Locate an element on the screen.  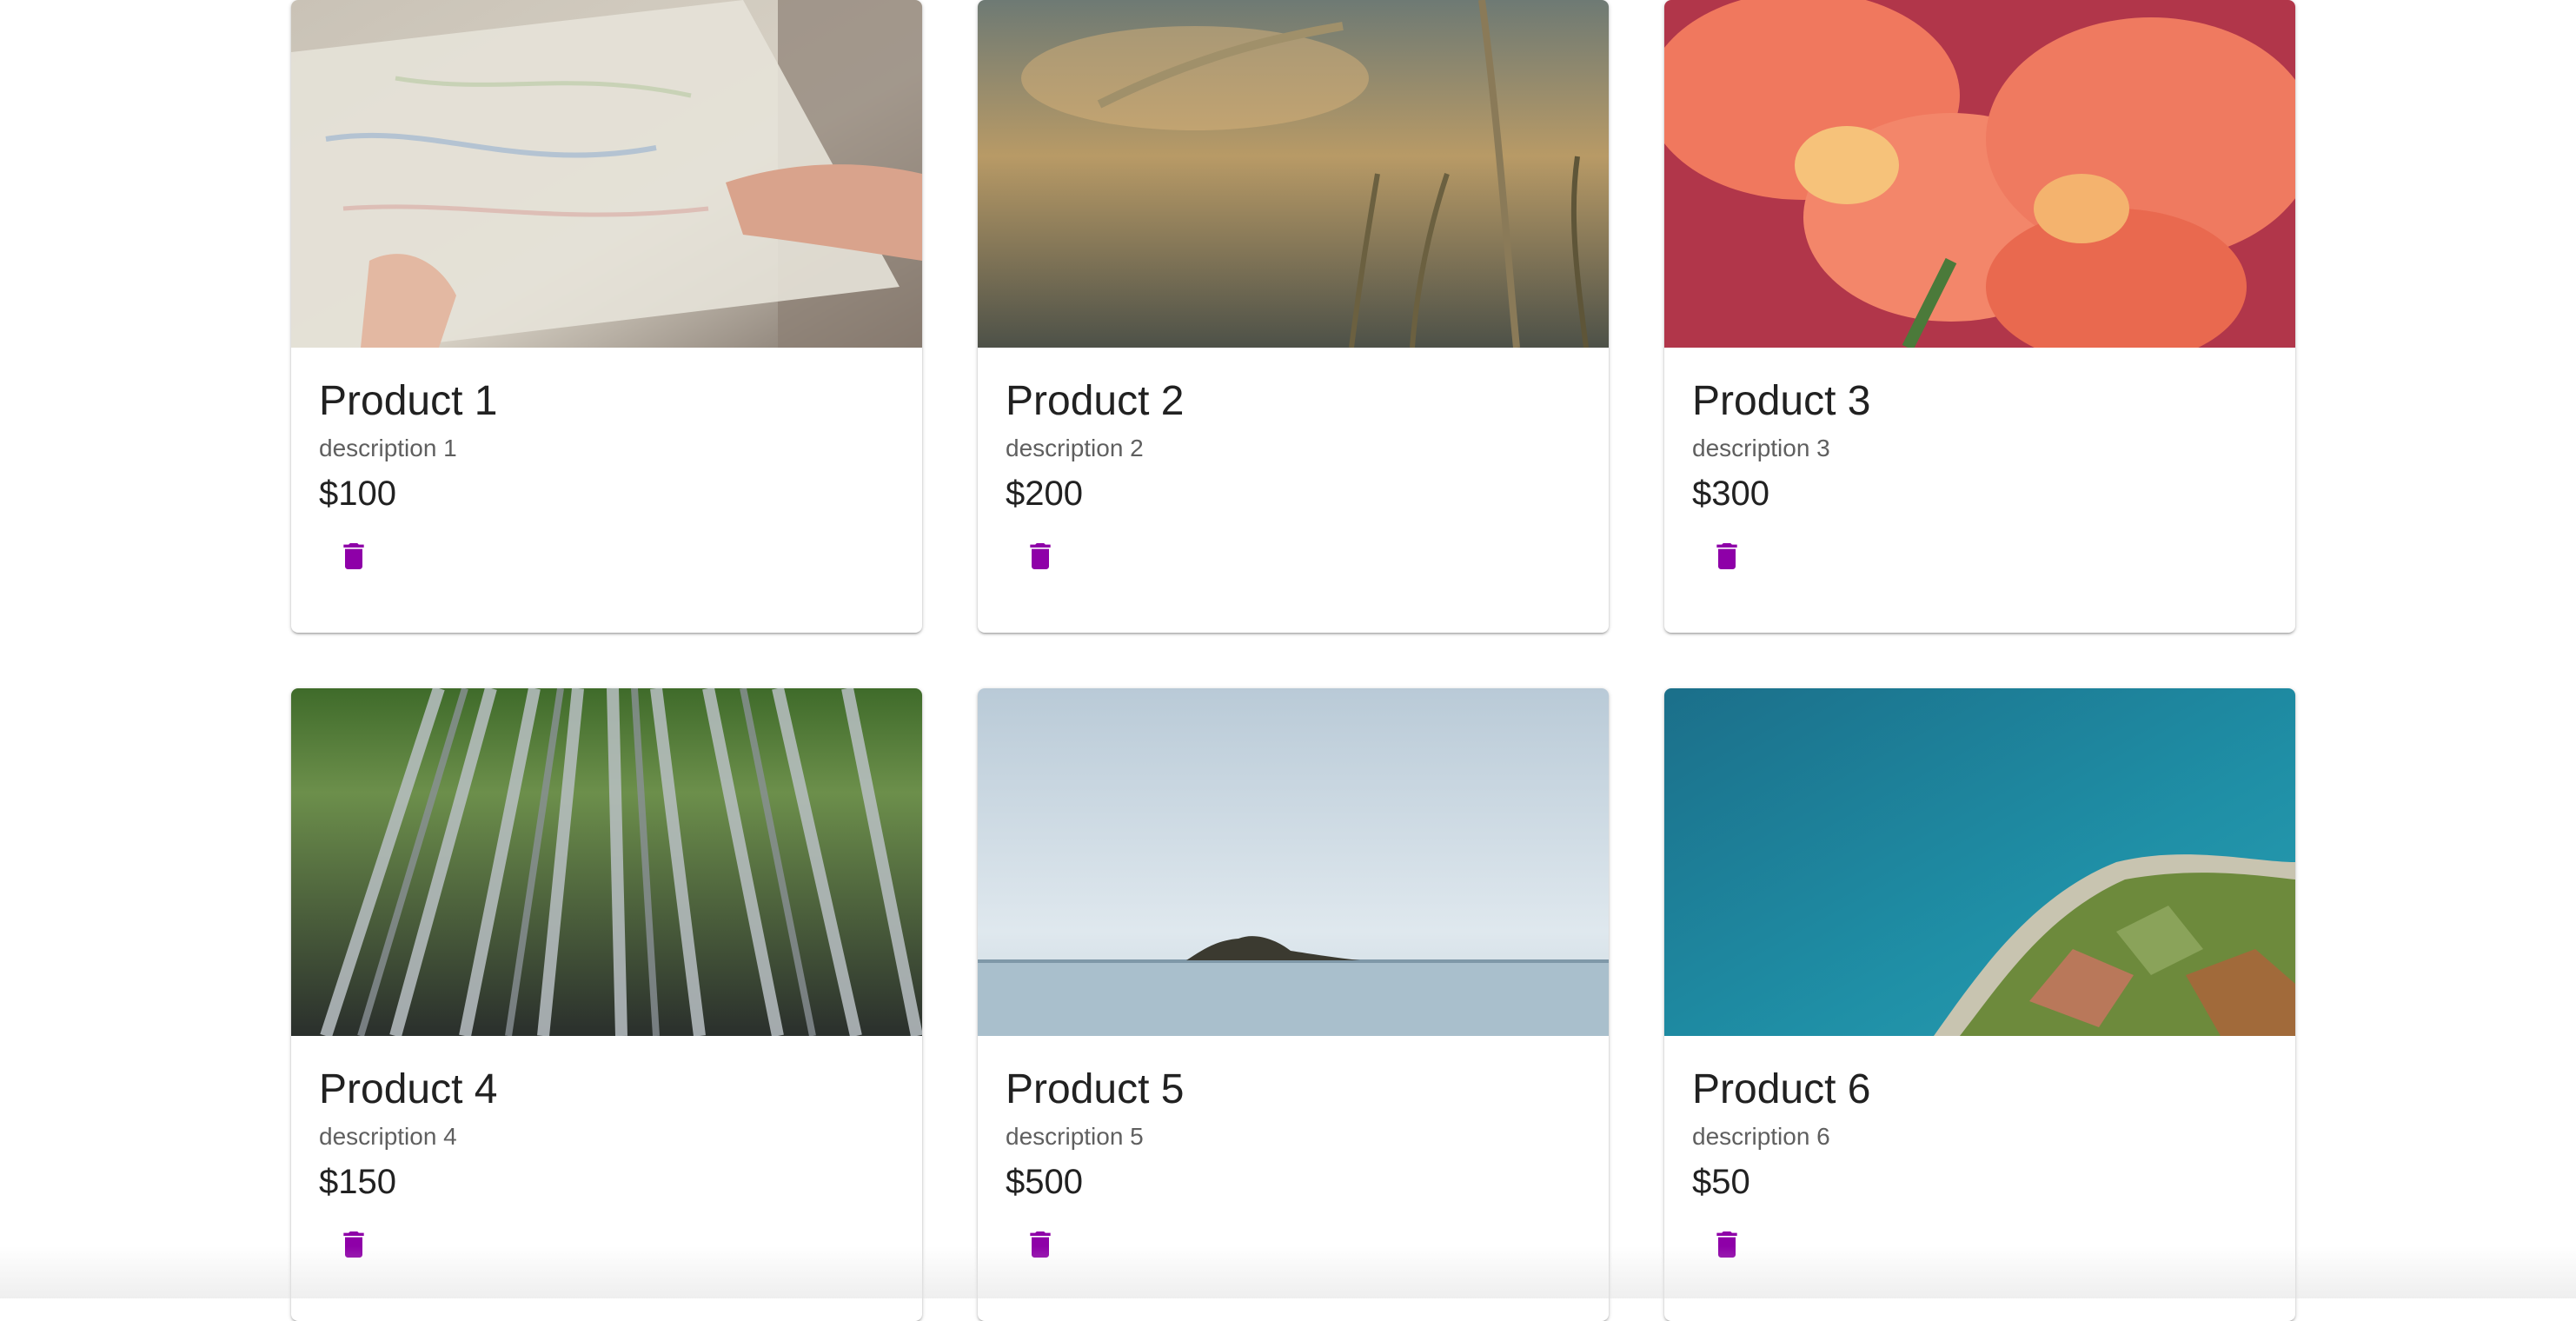
product-title: Product 1 is located at coordinates (408, 401).